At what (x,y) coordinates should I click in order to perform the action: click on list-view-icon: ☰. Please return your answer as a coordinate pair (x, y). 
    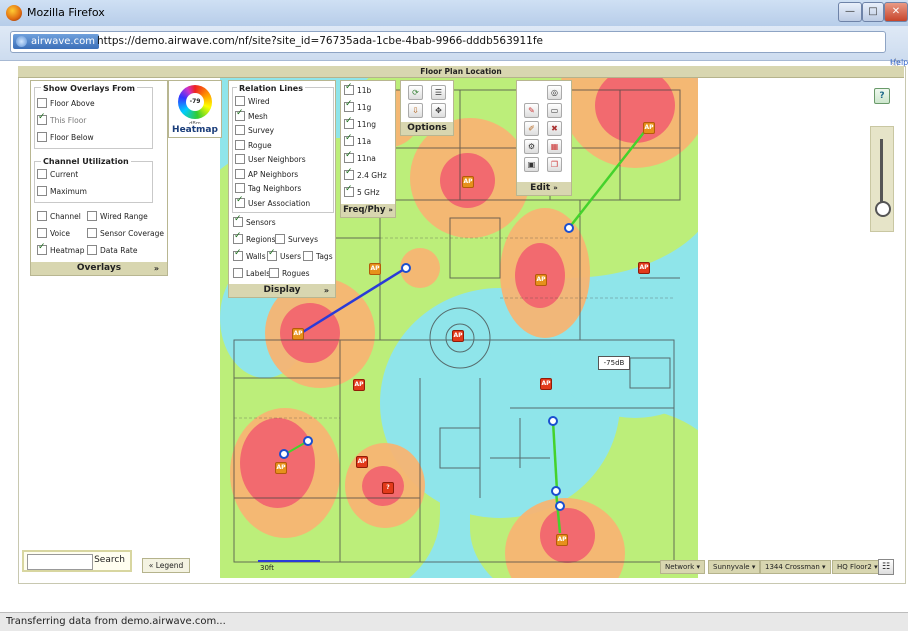
    Looking at the image, I should click on (438, 92).